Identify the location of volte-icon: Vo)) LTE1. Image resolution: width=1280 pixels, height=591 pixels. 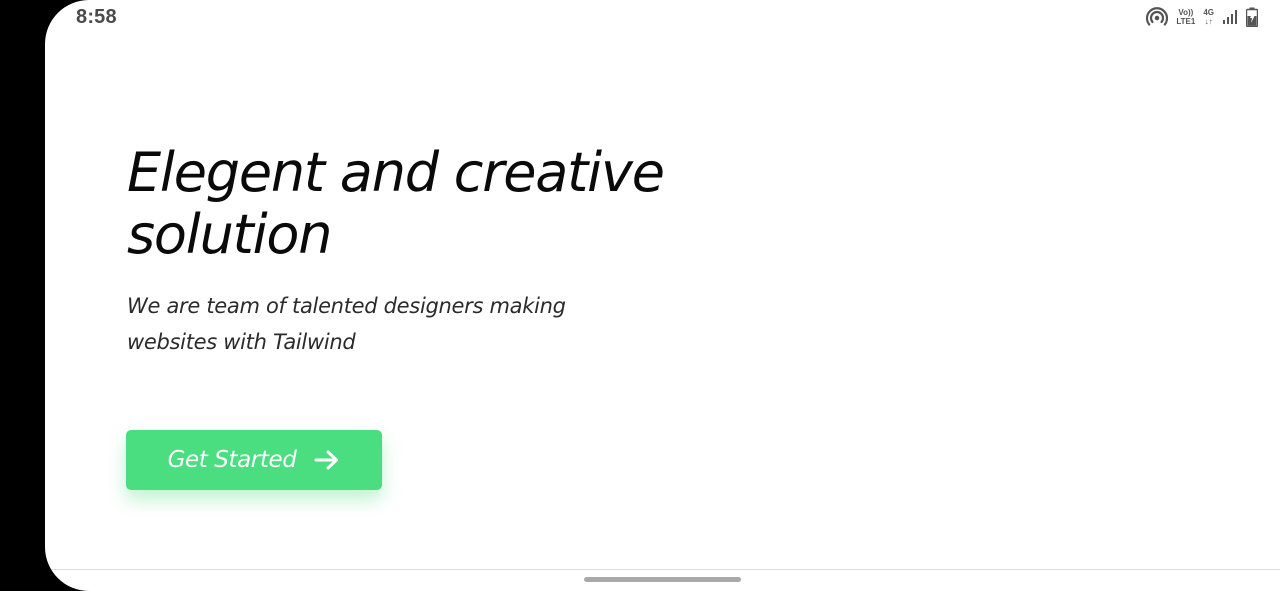
(1185, 17).